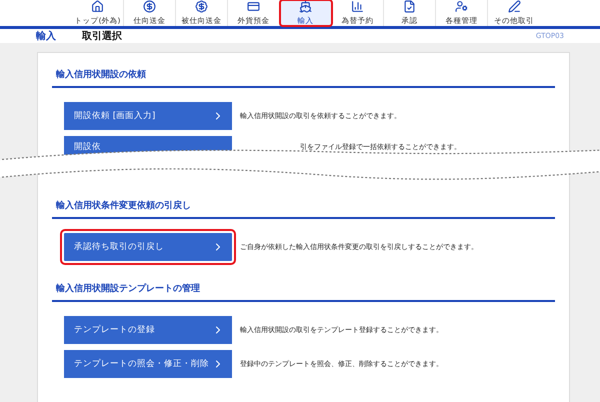 This screenshot has width=600, height=402. What do you see at coordinates (303, 75) in the screenshot?
I see `section-title: 輸入信用状開設の依頼` at bounding box center [303, 75].